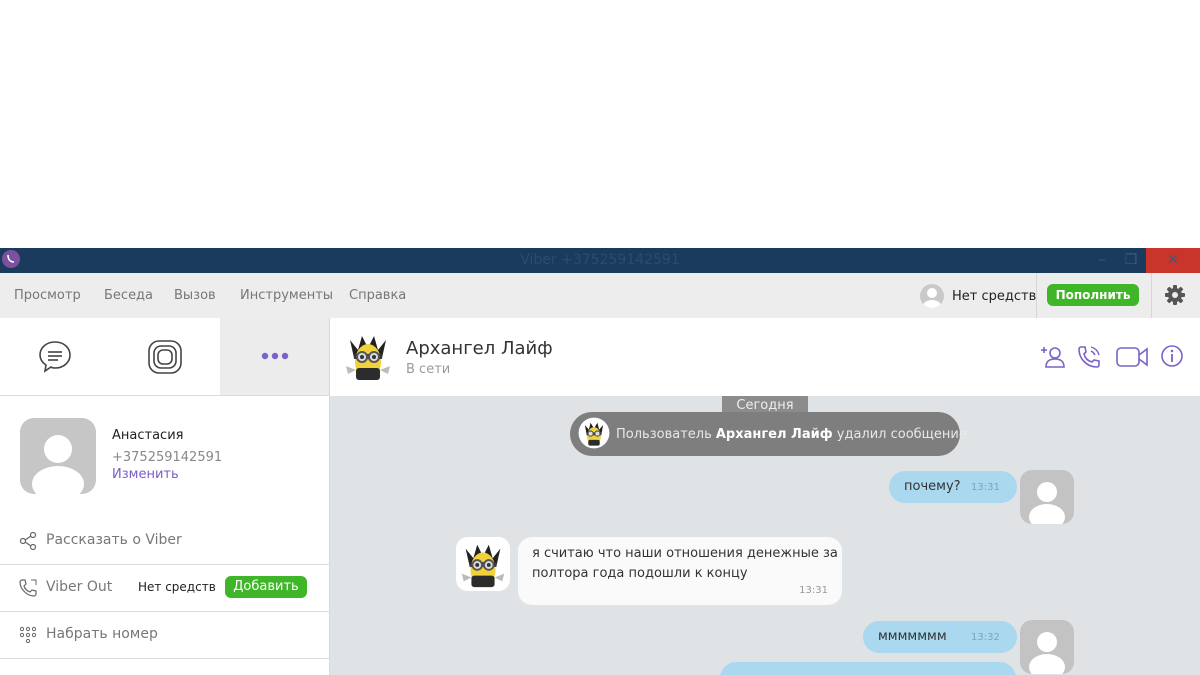 The height and width of the screenshot is (675, 1200). What do you see at coordinates (114, 540) in the screenshot?
I see `sidebar-item-label: Рассказать о Viber` at bounding box center [114, 540].